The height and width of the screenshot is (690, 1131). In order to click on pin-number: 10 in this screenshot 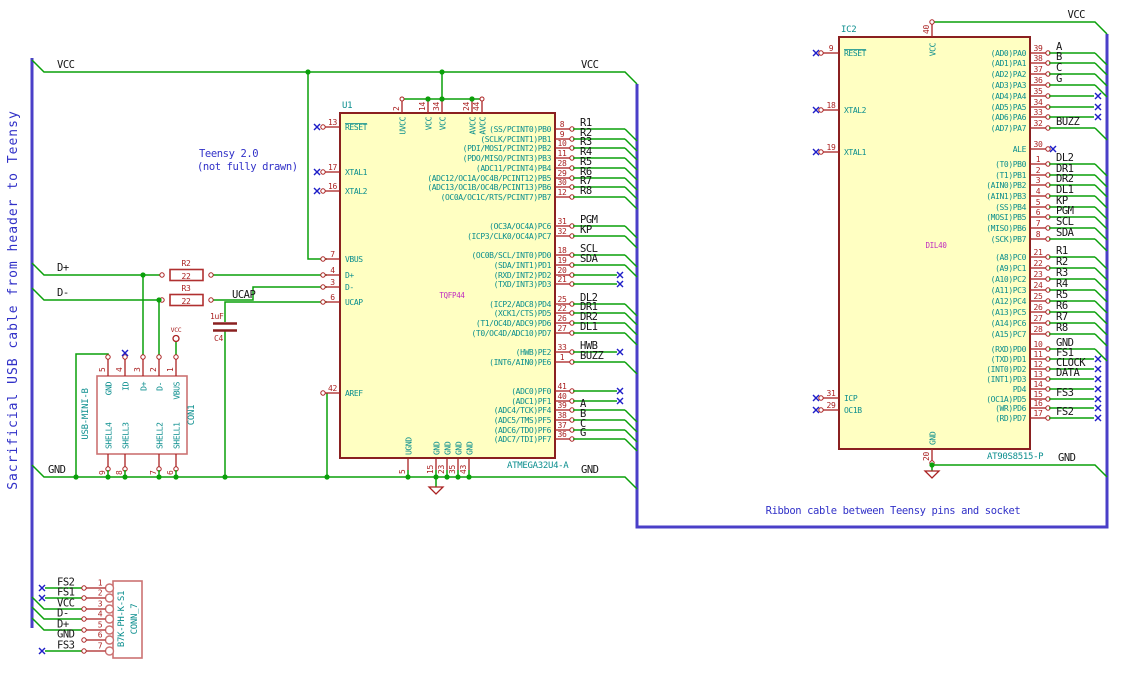, I will do `click(1038, 344)`.